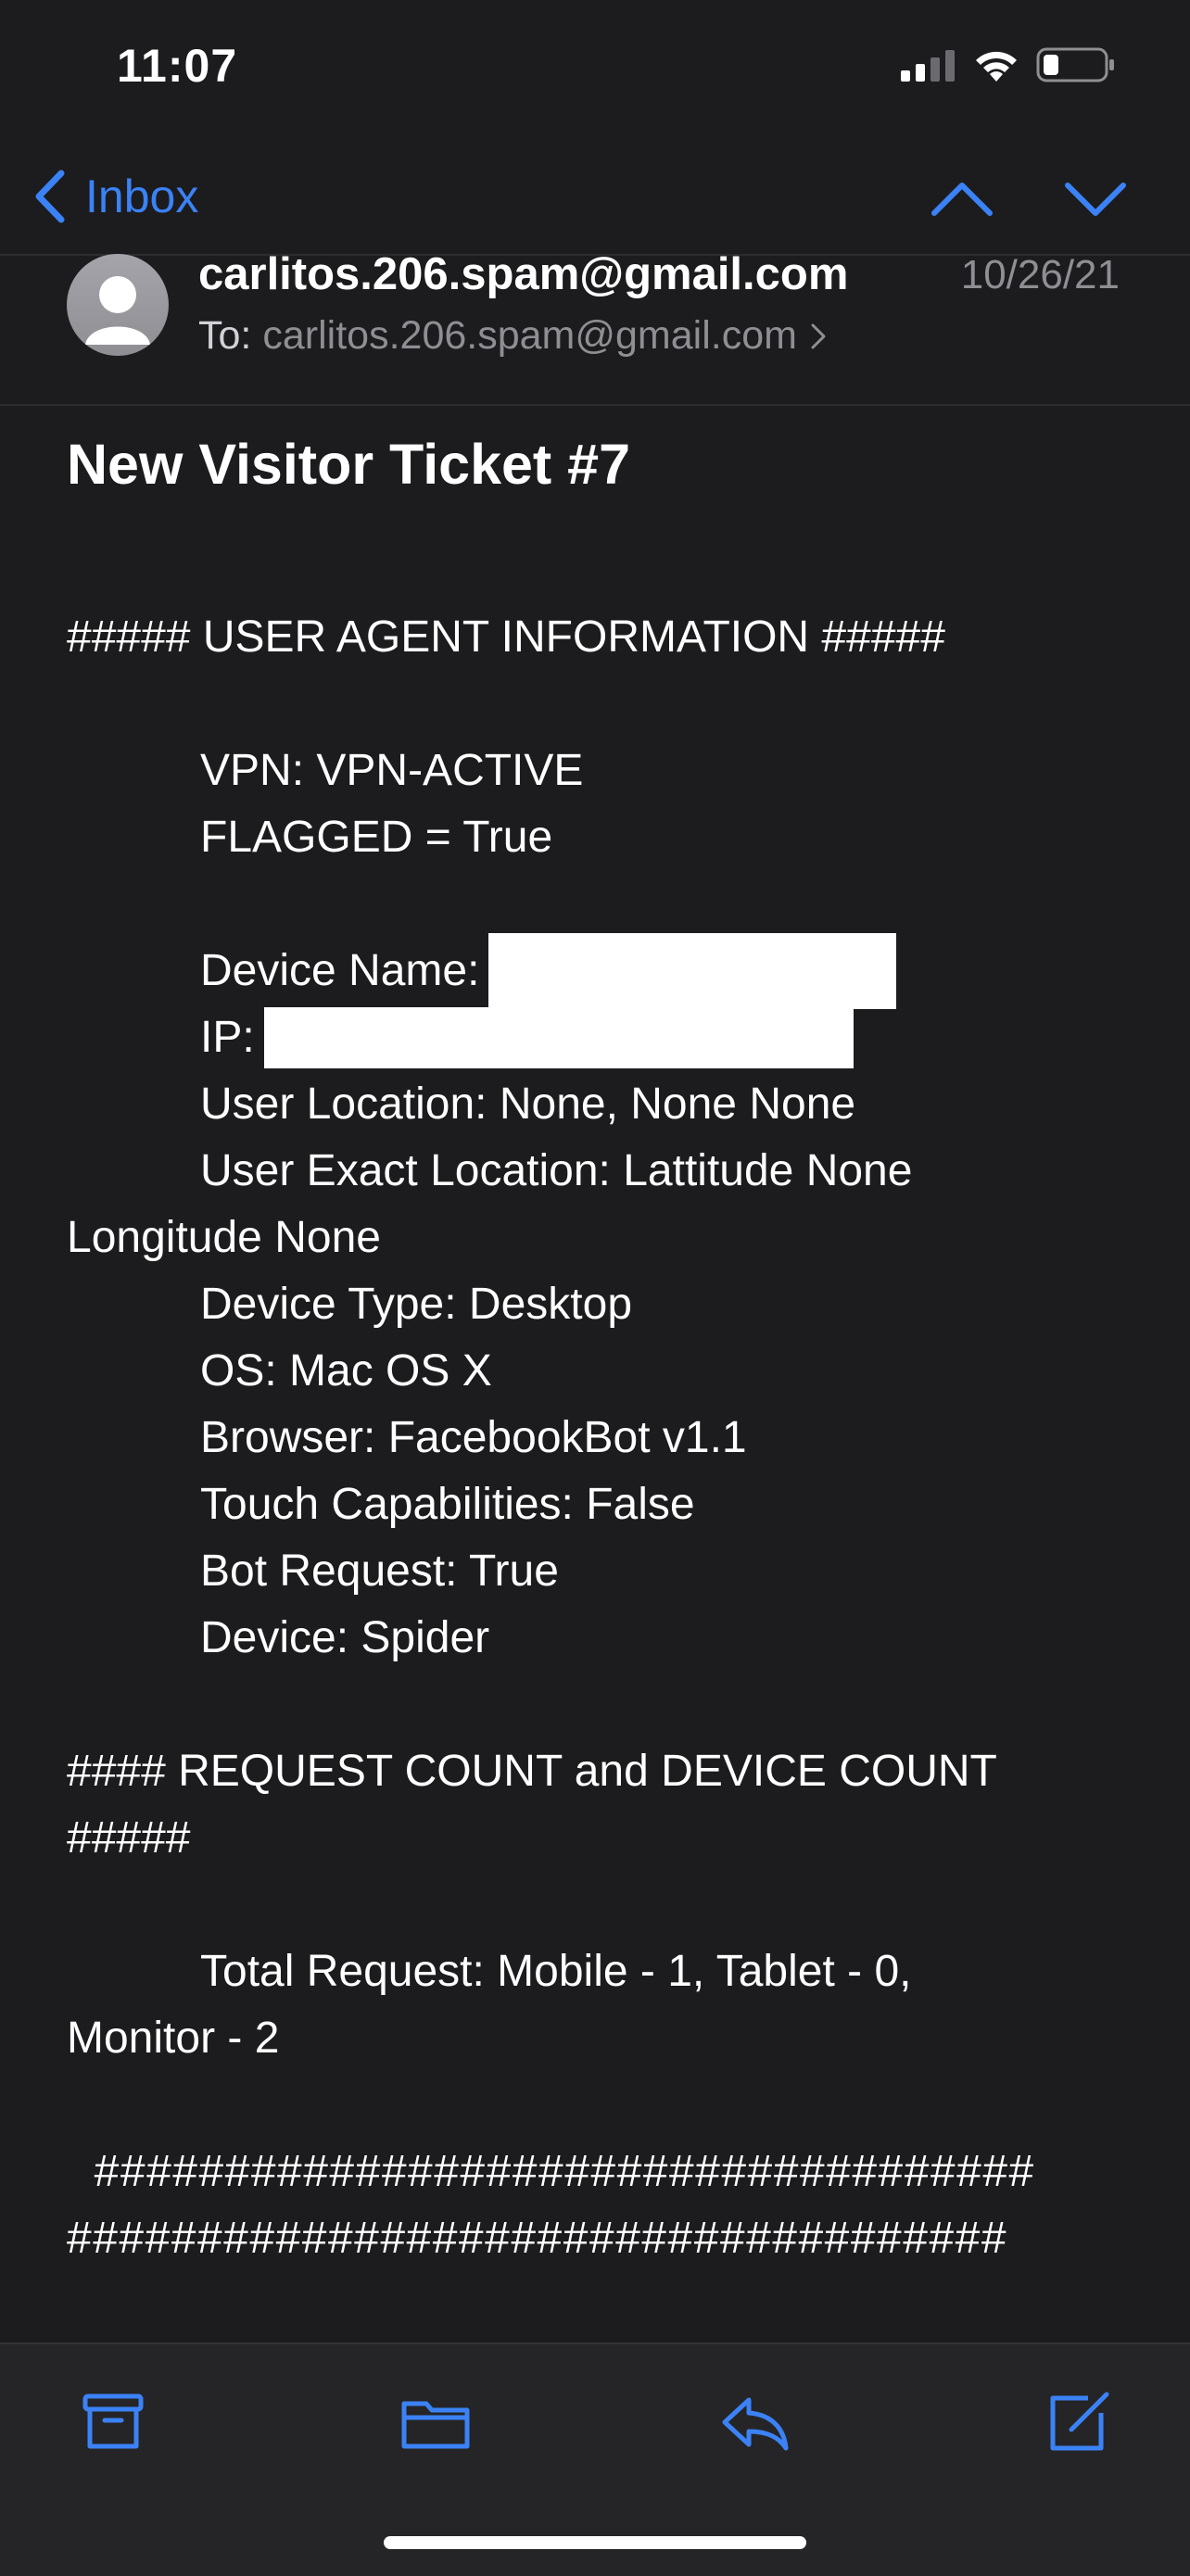  I want to click on status-bar: 11:07, so click(595, 69).